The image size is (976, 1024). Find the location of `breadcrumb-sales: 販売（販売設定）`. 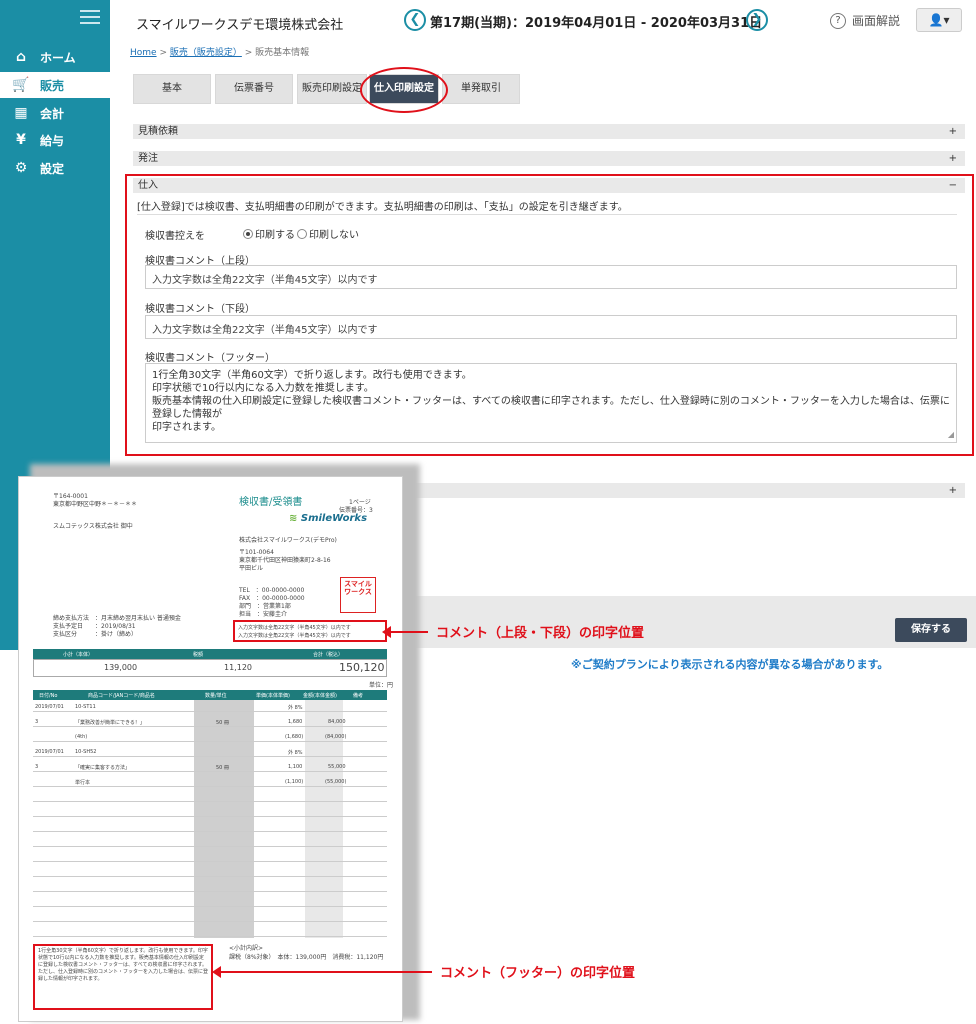

breadcrumb-sales: 販売（販売設定） is located at coordinates (206, 53).